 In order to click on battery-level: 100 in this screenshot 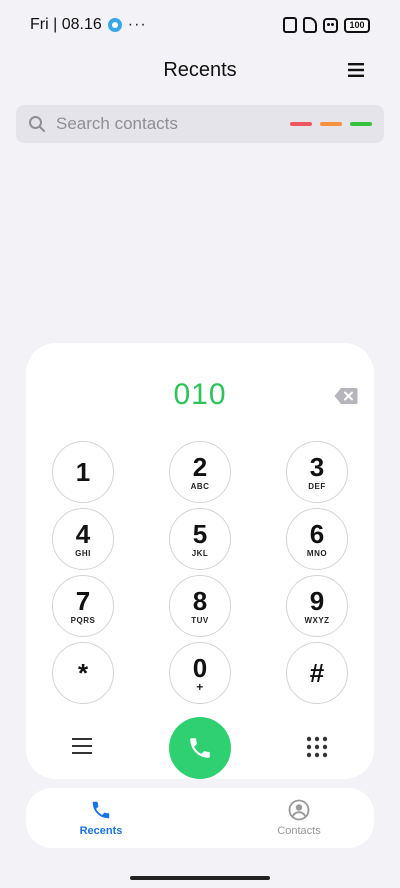, I will do `click(357, 25)`.